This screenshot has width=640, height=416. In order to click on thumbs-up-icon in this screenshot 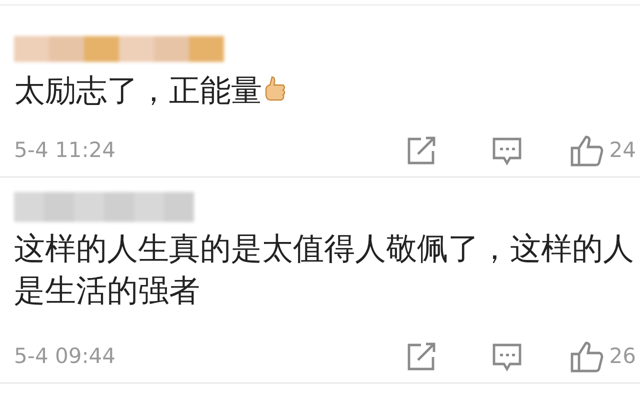, I will do `click(275, 89)`.